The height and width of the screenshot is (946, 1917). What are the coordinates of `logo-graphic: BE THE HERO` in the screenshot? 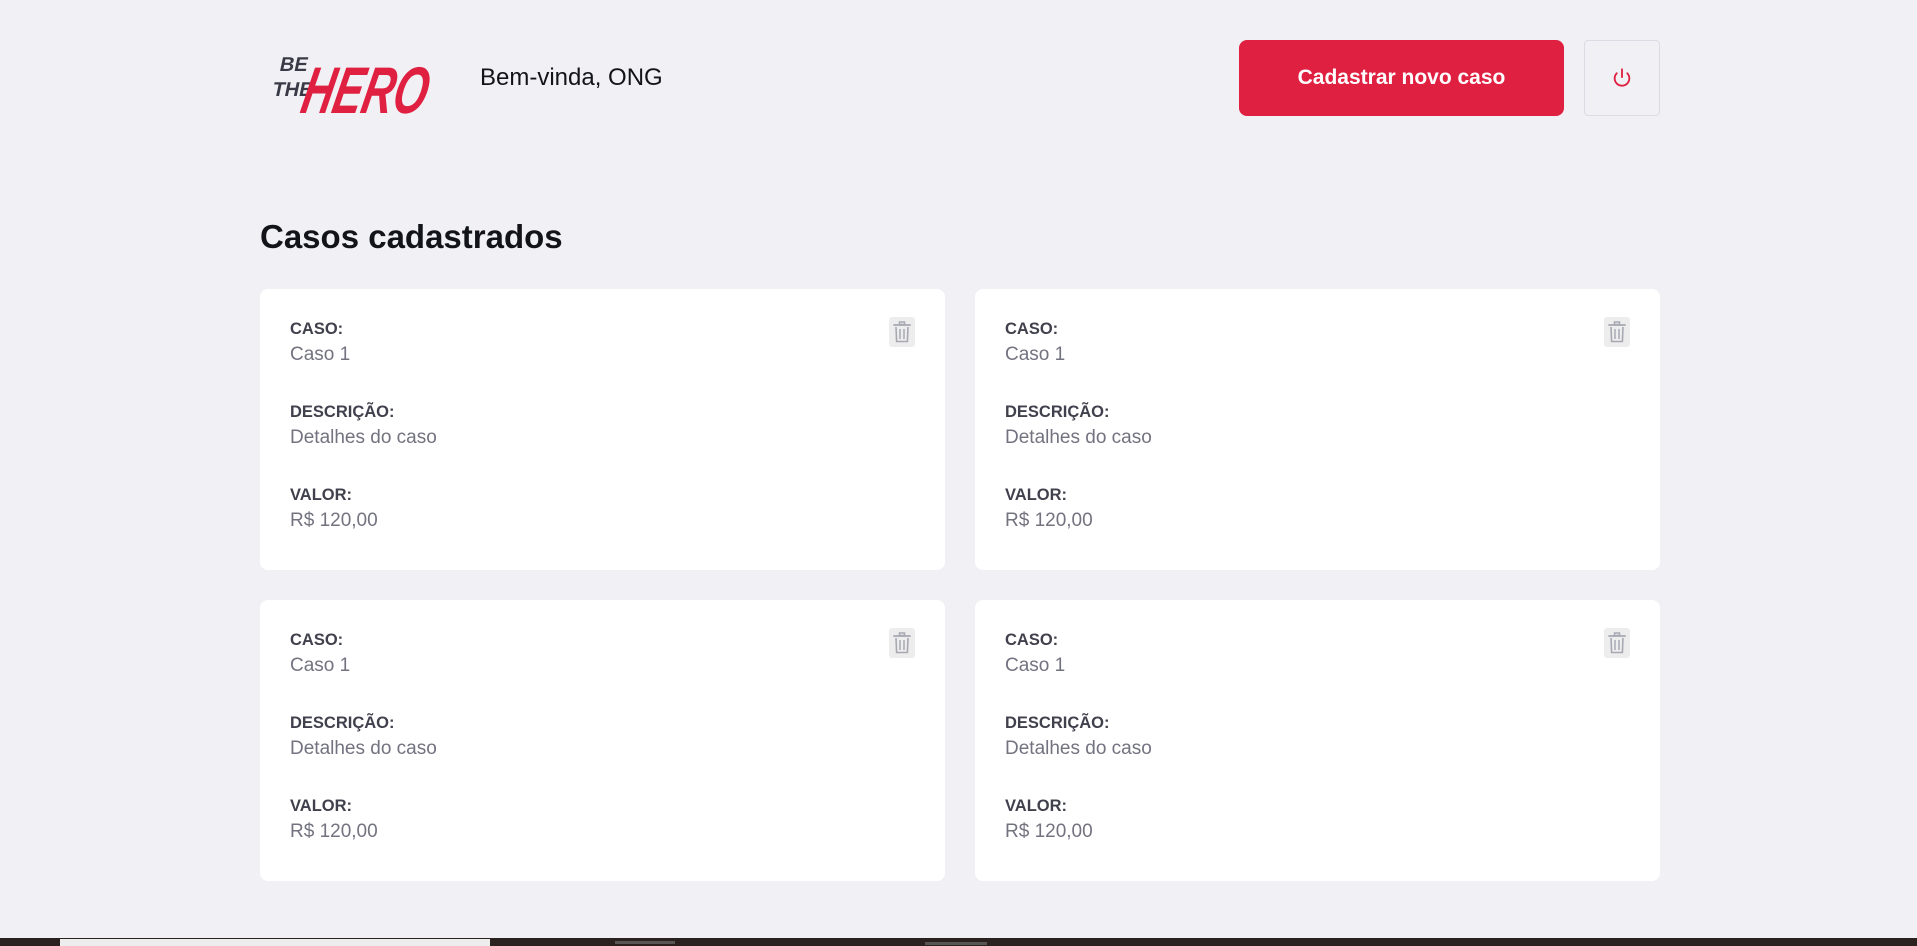 It's located at (353, 86).